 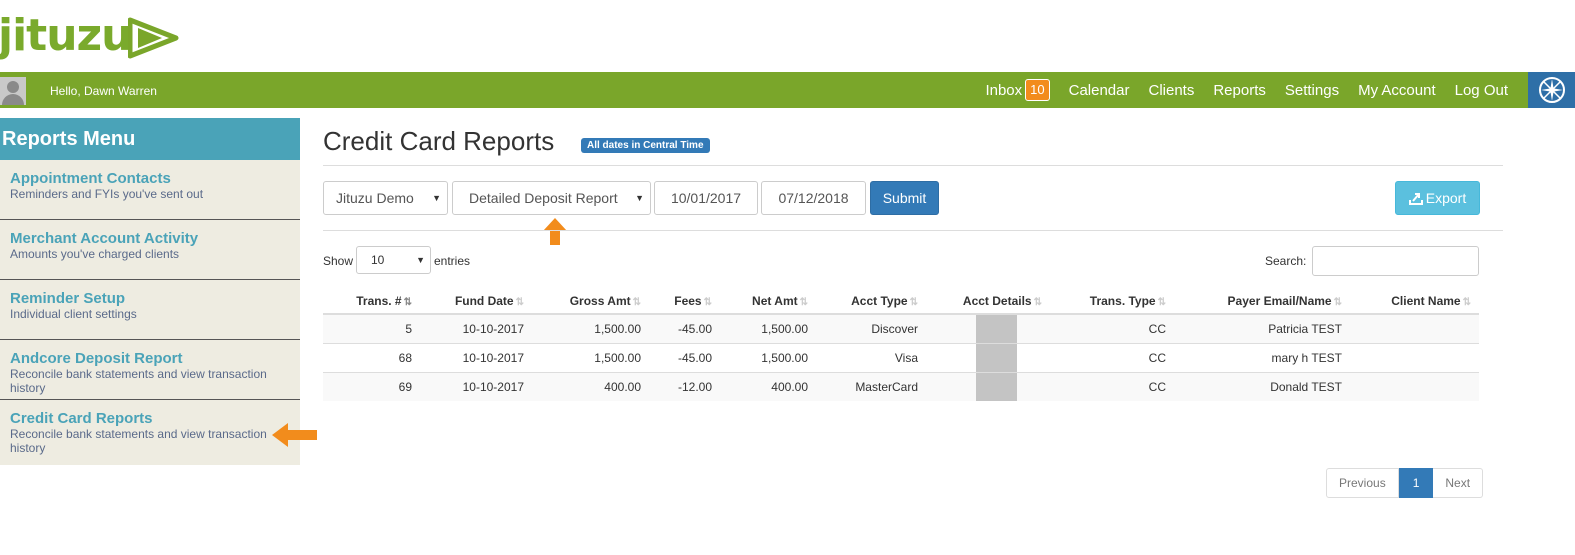 I want to click on cell-payer: Donald TEST, so click(x=1262, y=386).